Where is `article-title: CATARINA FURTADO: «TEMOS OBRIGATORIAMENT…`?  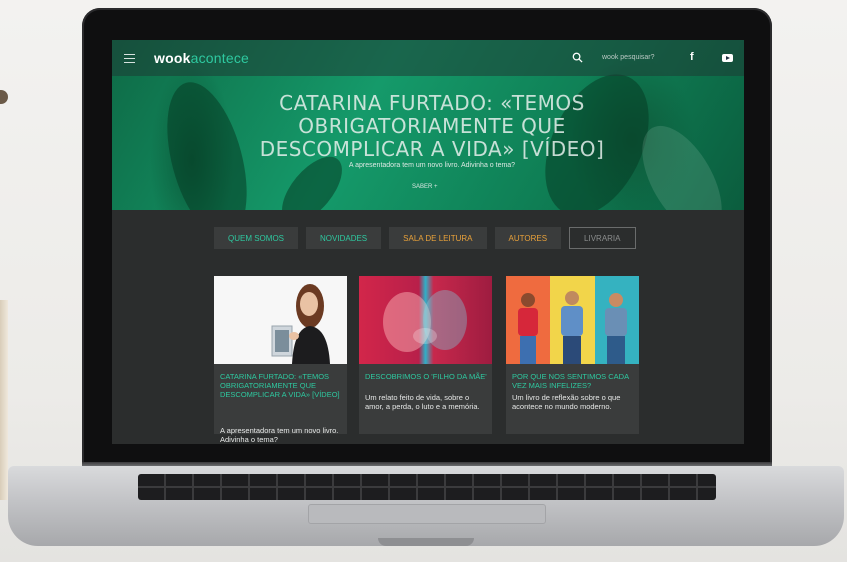
article-title: CATARINA FURTADO: «TEMOS OBRIGATORIAMENT… is located at coordinates (281, 385).